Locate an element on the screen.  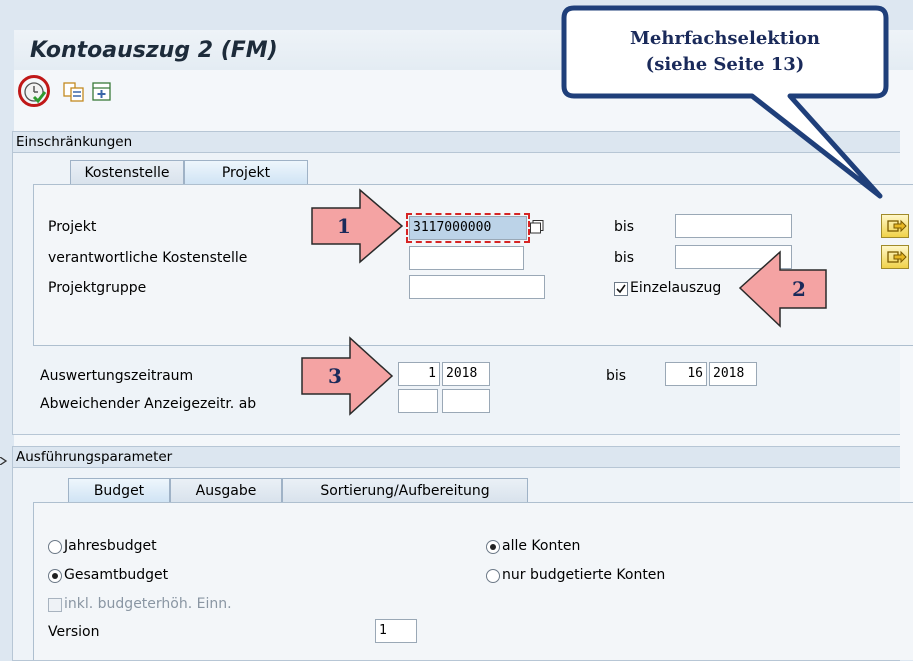
arrow-2-number: 2 is located at coordinates (799, 289).